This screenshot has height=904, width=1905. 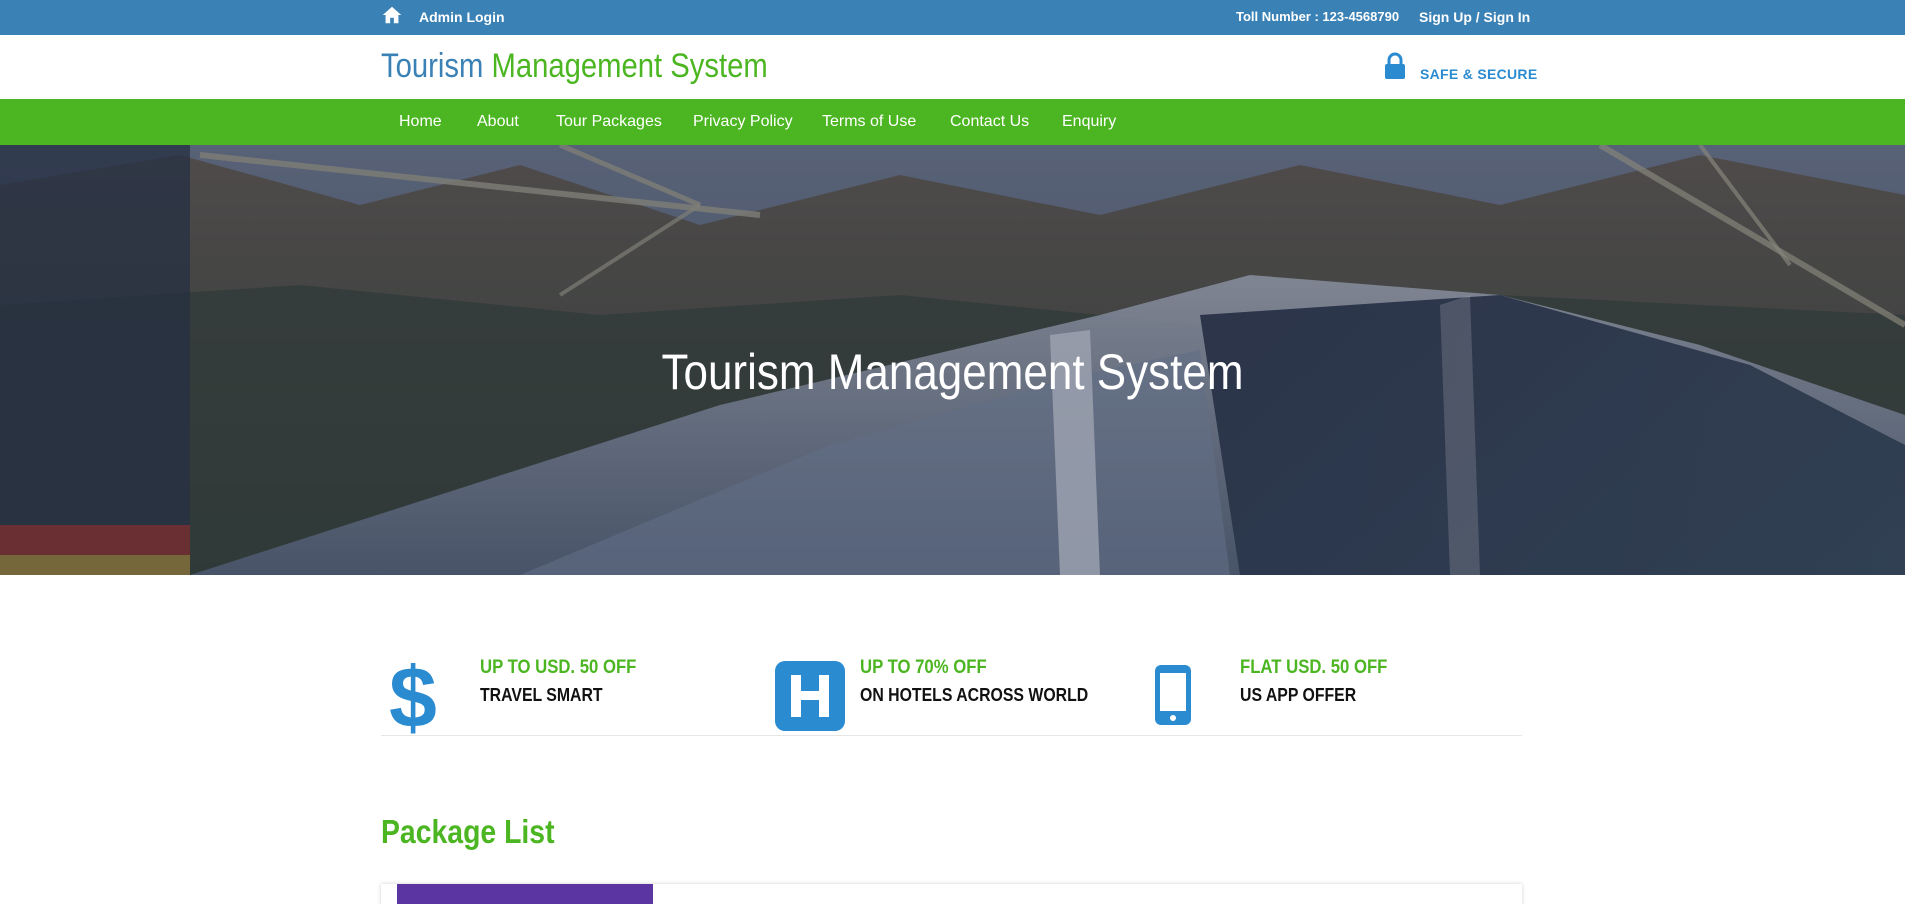 I want to click on logo-part-2: Management System, so click(x=629, y=66).